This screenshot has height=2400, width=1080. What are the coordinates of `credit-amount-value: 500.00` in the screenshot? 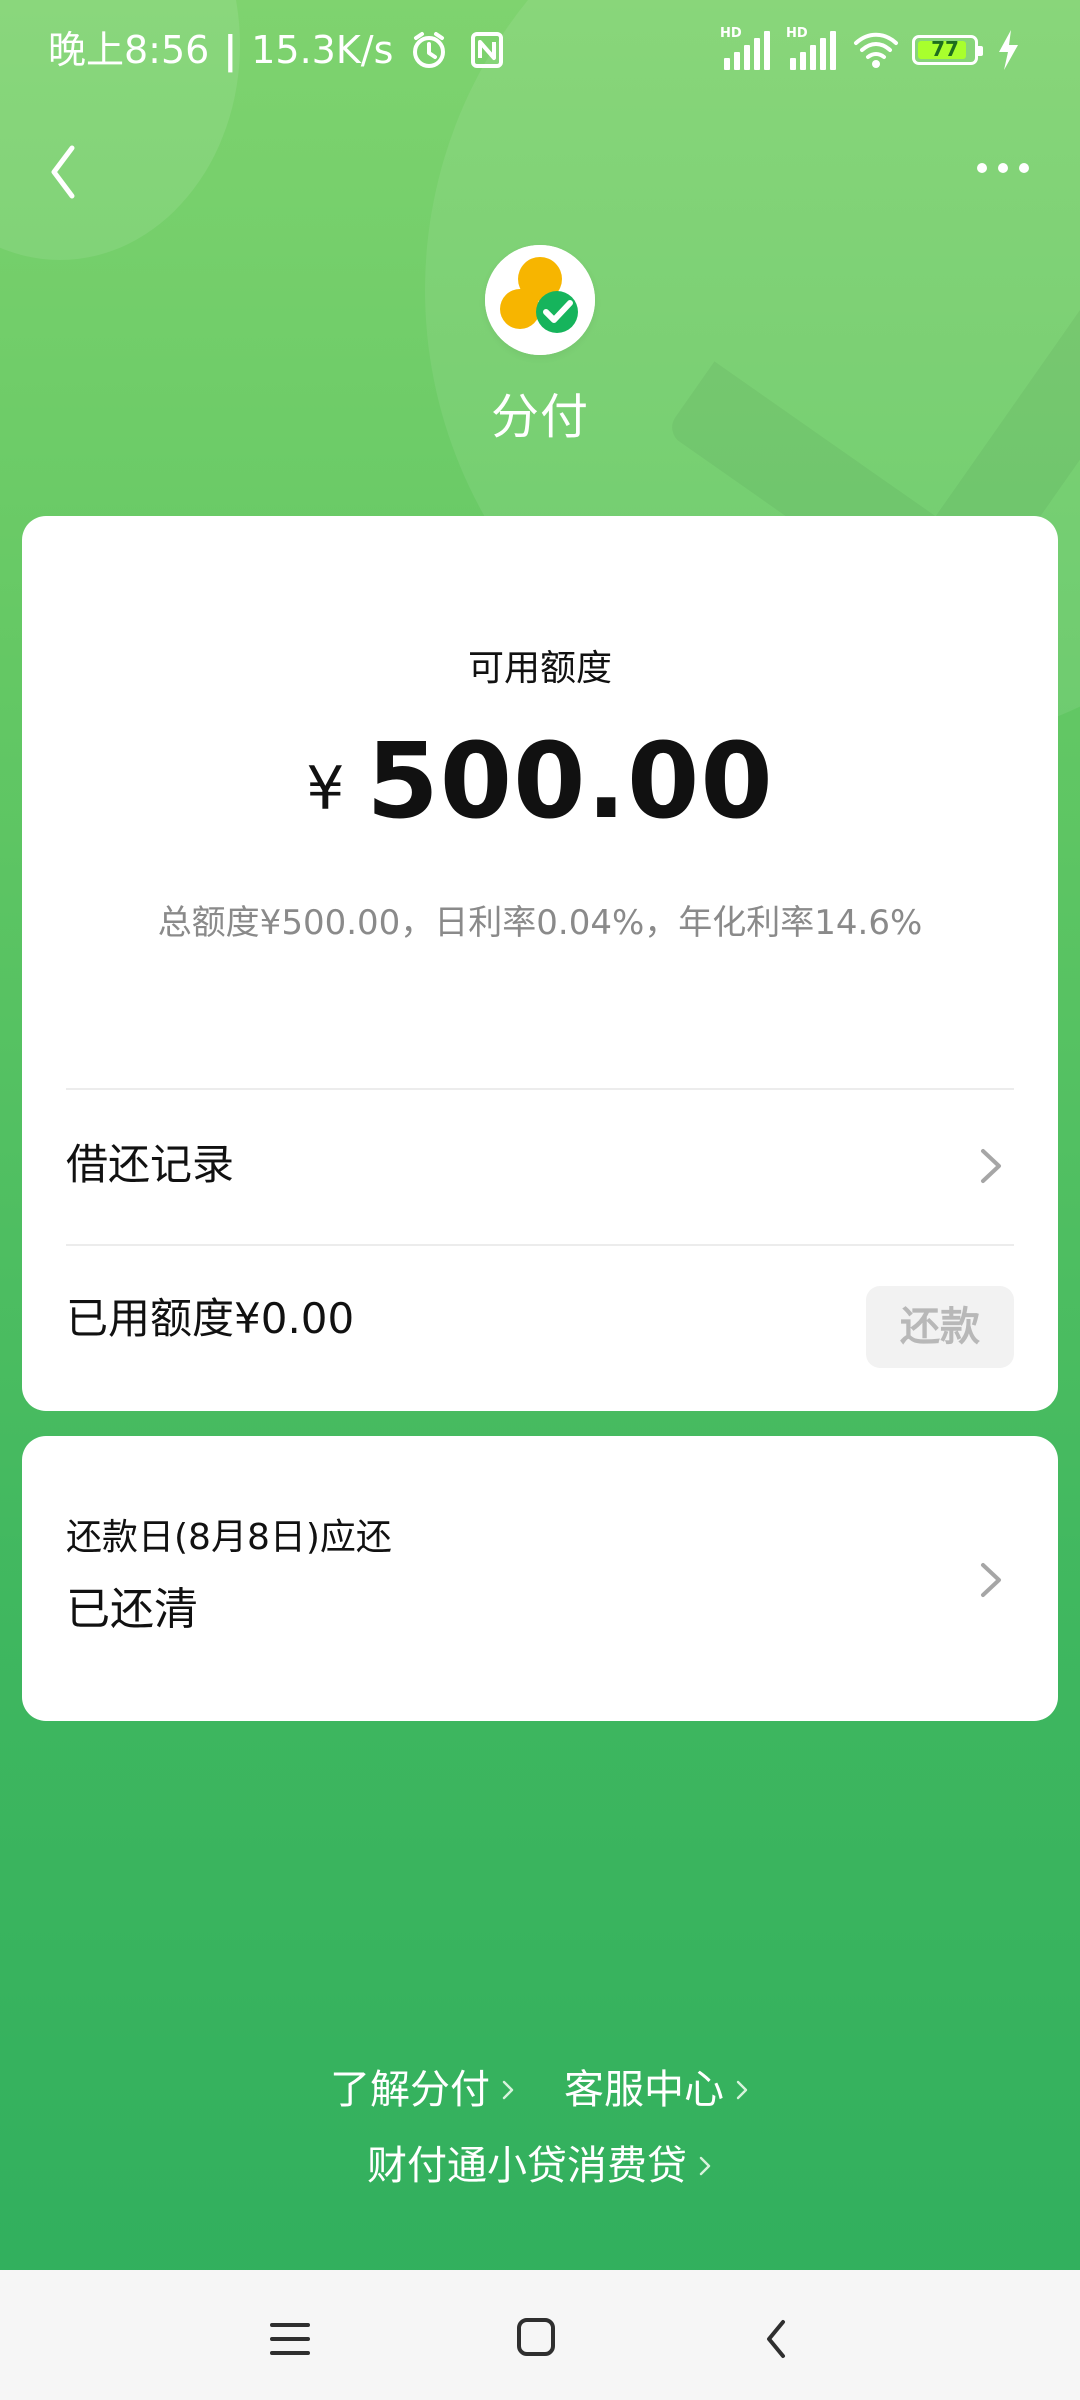 It's located at (570, 781).